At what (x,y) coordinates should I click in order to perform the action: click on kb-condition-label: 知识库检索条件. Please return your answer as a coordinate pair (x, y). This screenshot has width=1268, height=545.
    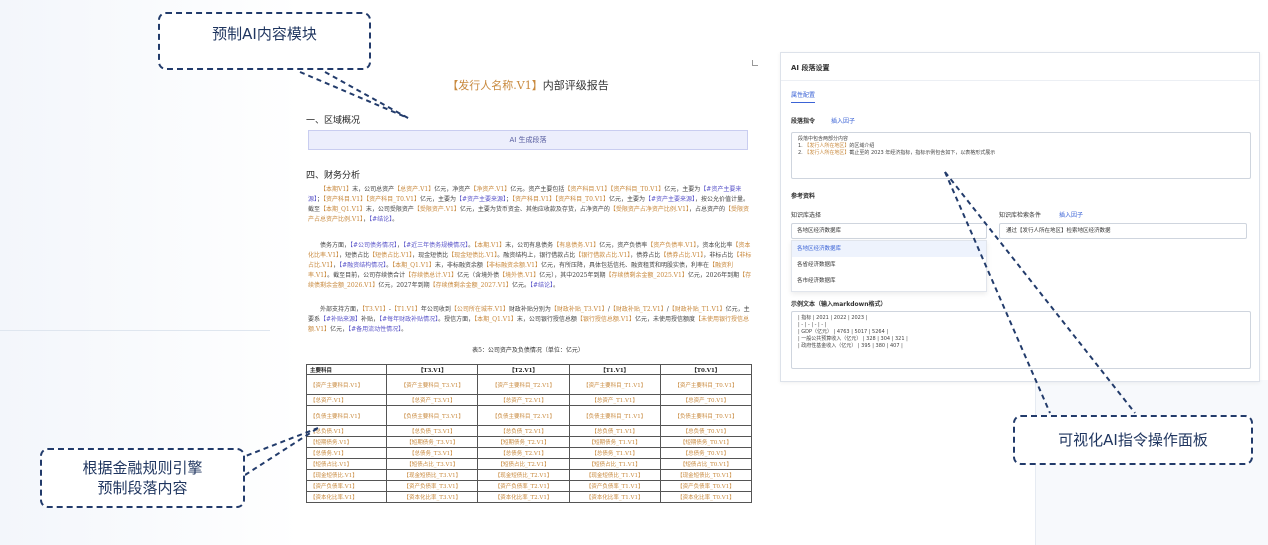
    Looking at the image, I should click on (1020, 215).